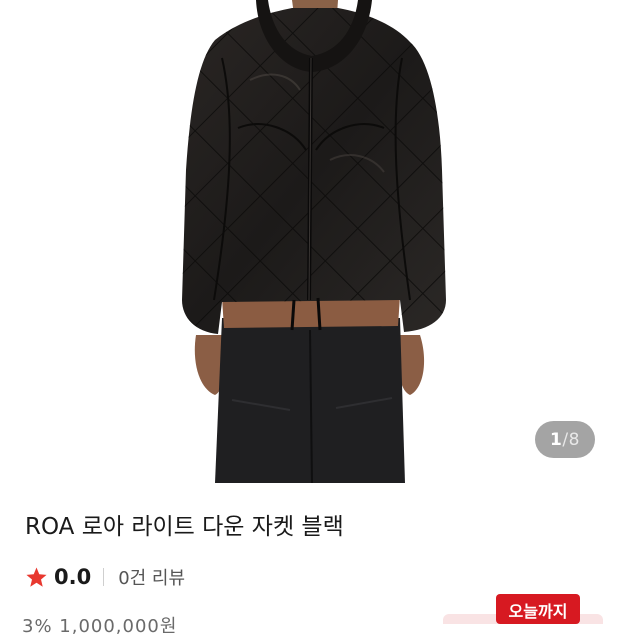 Image resolution: width=620 pixels, height=638 pixels. I want to click on review-count-link: 0건 리뷰, so click(151, 577).